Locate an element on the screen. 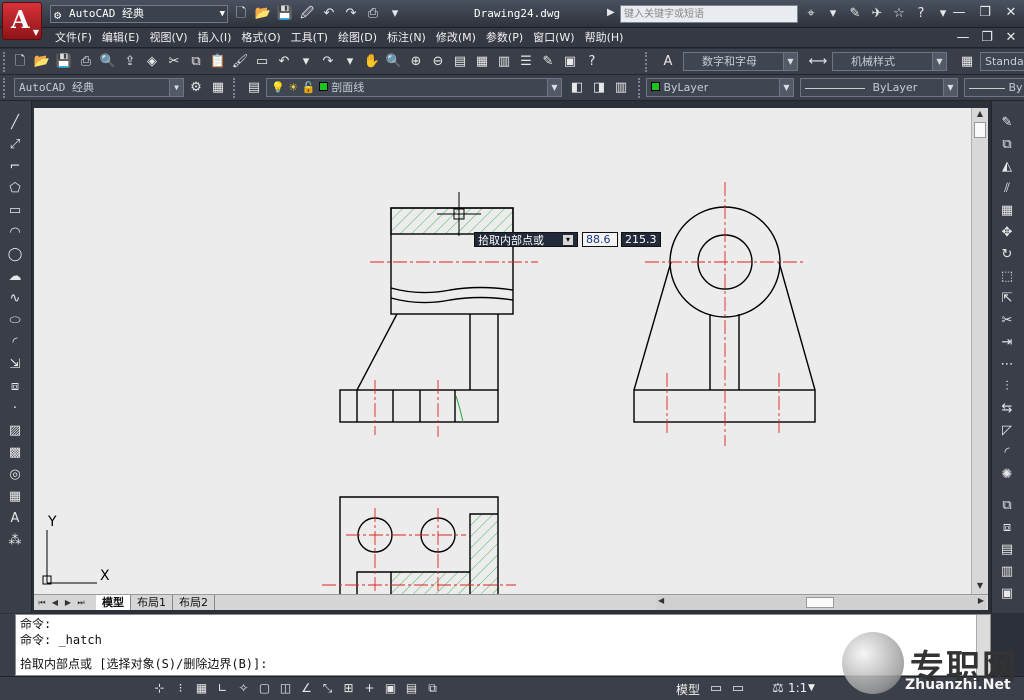 The image size is (1024, 700). vertical-scrollbar: ▲ ▼ is located at coordinates (979, 351).